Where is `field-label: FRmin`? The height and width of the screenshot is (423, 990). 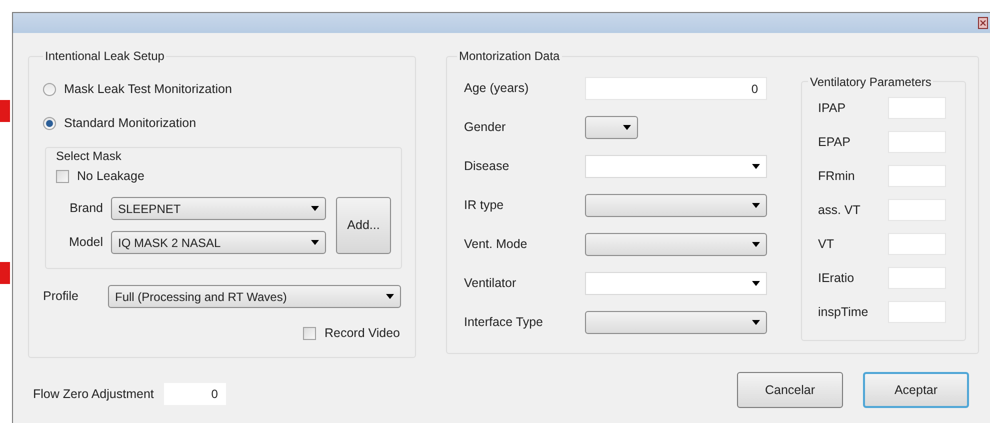
field-label: FRmin is located at coordinates (837, 176).